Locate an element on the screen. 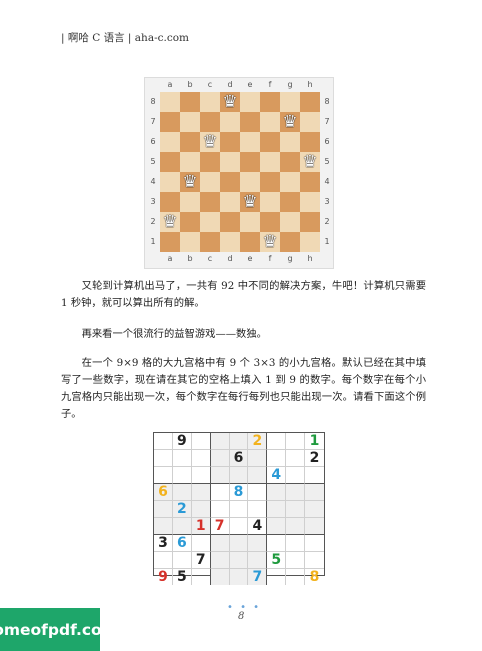 This screenshot has height=651, width=482. file-label-top: a is located at coordinates (170, 84).